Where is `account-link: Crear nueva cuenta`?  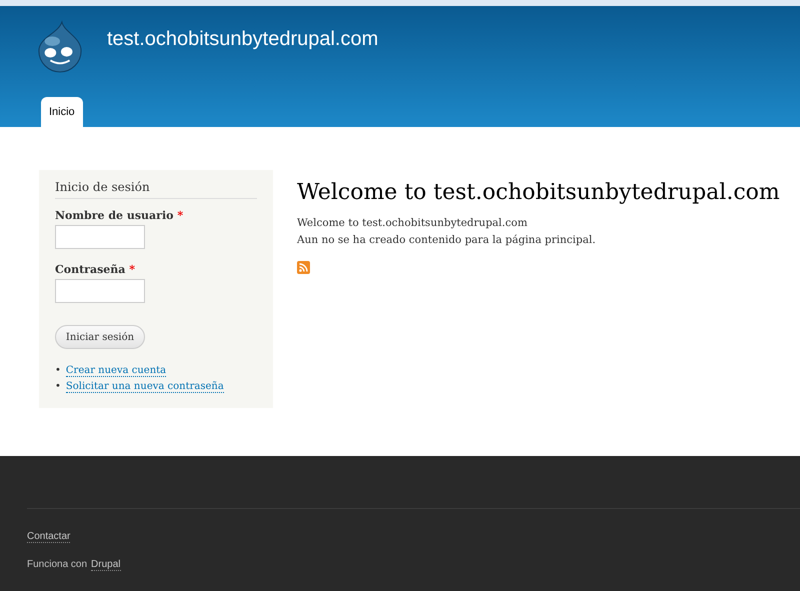
account-link: Crear nueva cuenta is located at coordinates (116, 371).